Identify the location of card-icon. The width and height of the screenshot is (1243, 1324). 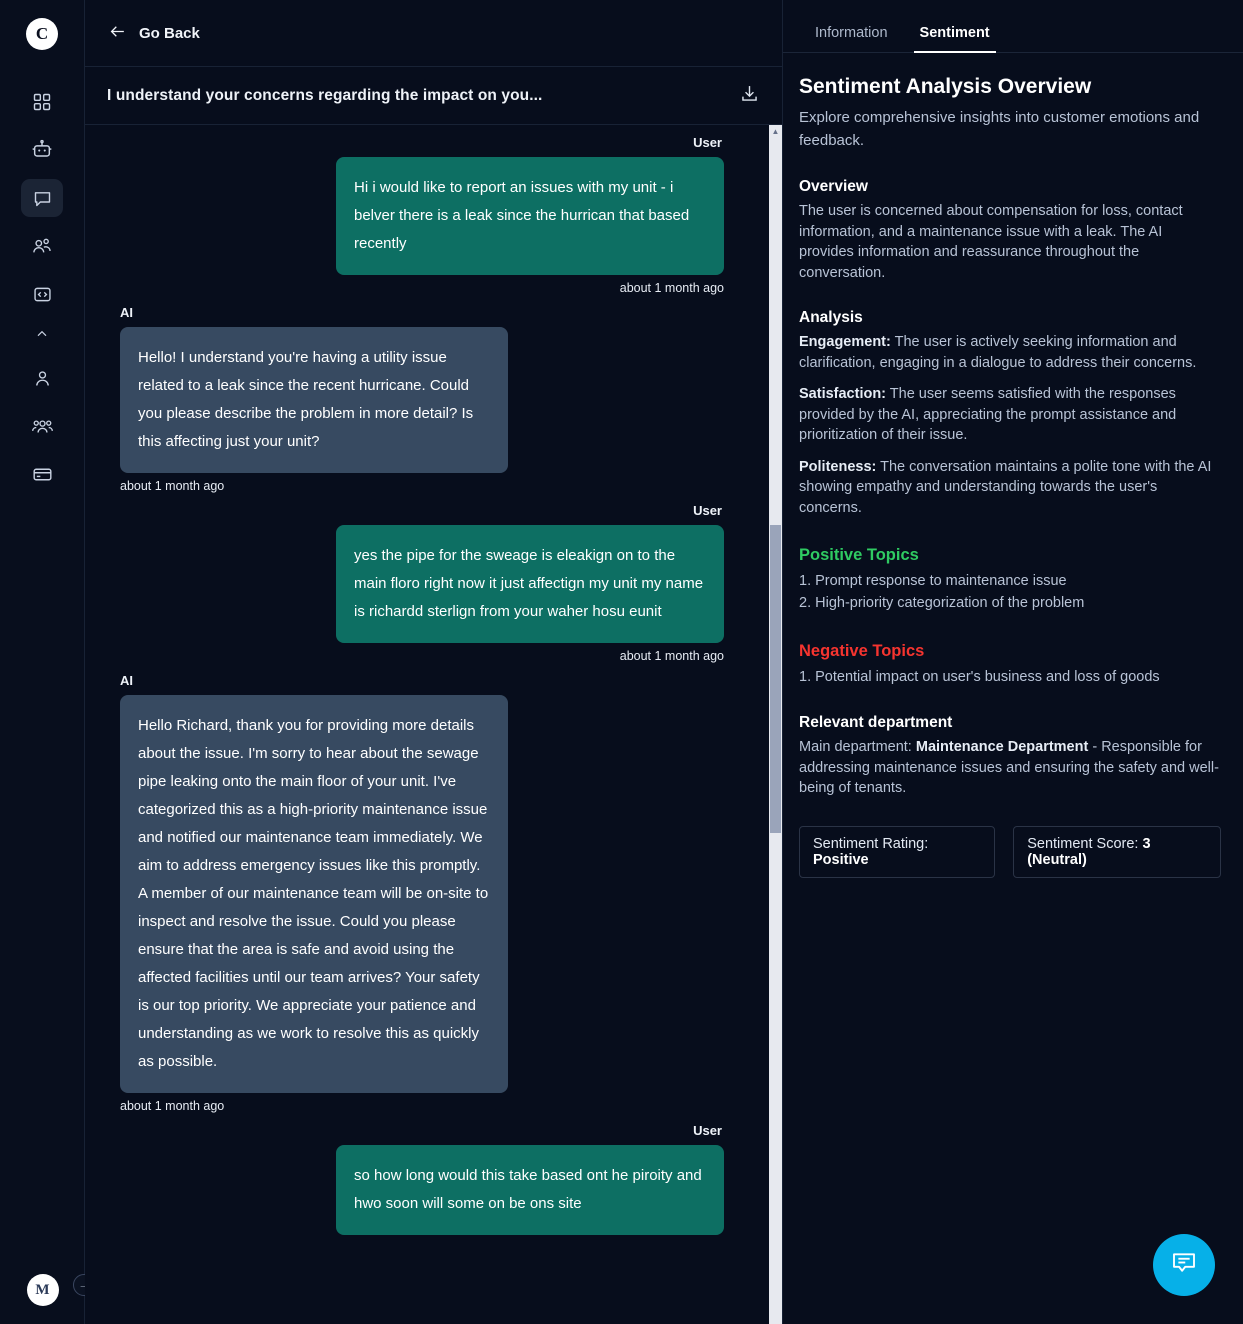
(42, 474).